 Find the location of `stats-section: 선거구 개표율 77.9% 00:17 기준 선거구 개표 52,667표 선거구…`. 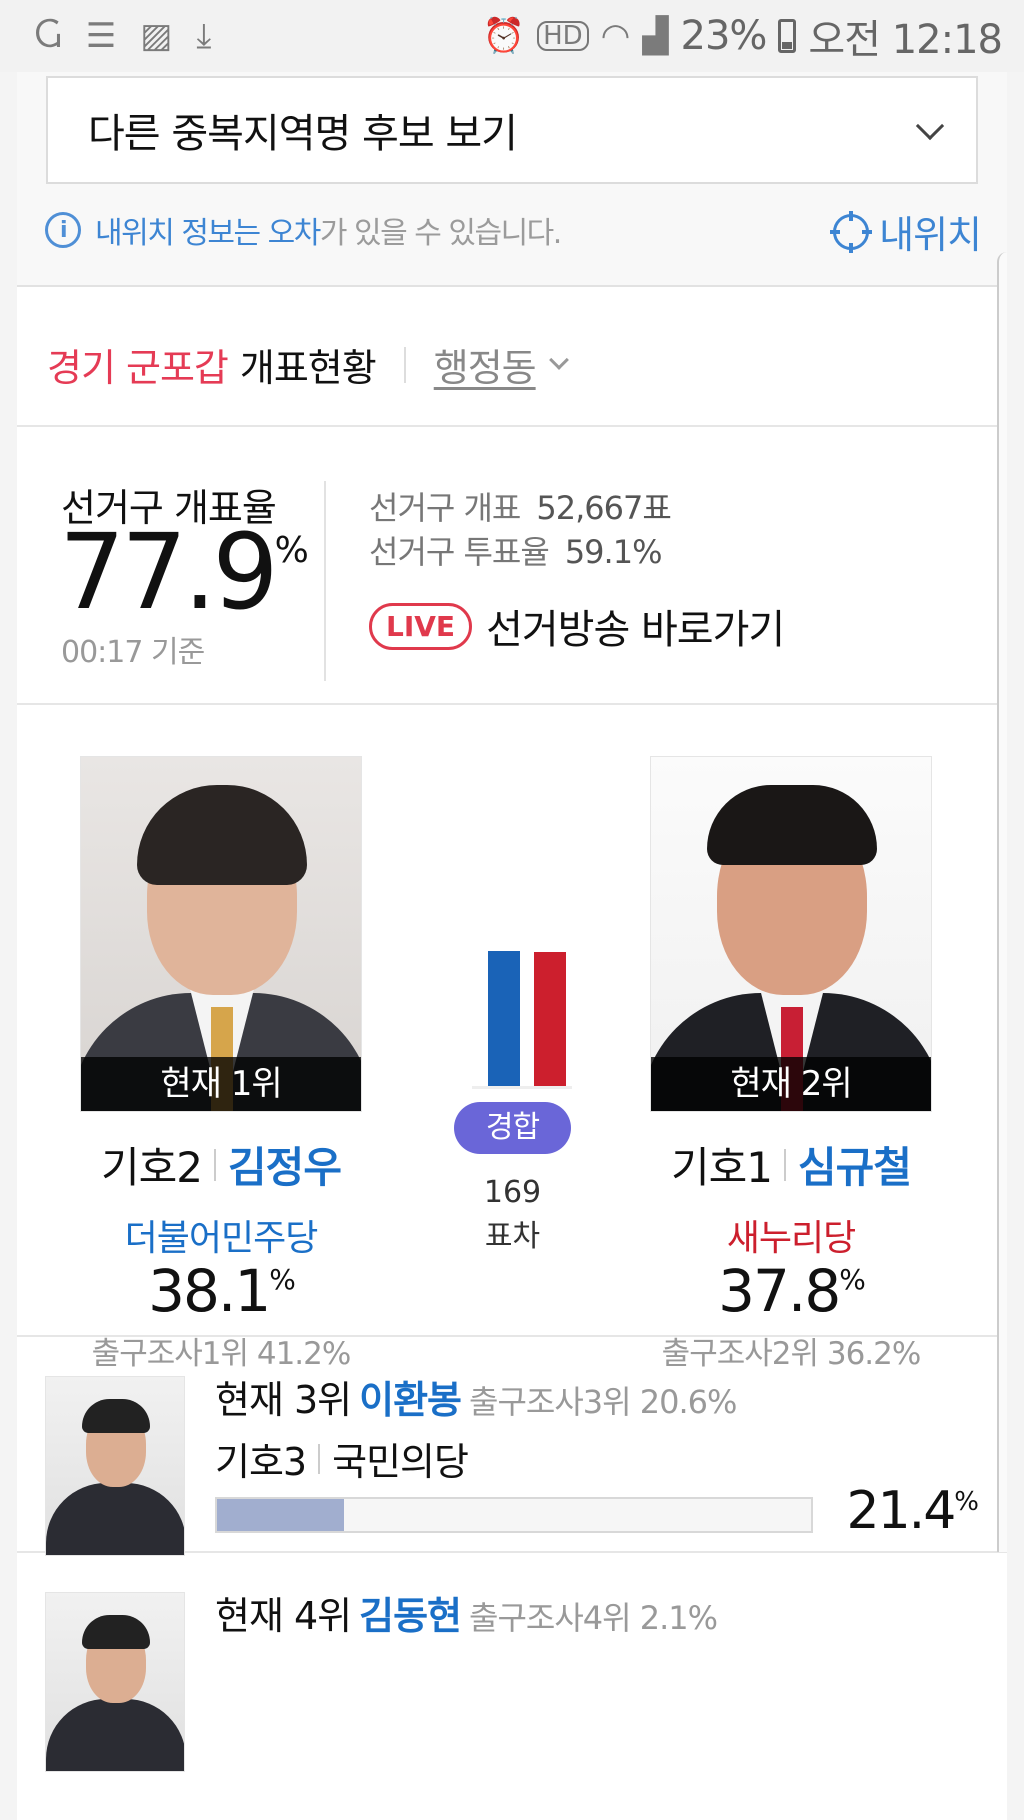

stats-section: 선거구 개표율 77.9% 00:17 기준 선거구 개표 52,667표 선거구… is located at coordinates (512, 567).